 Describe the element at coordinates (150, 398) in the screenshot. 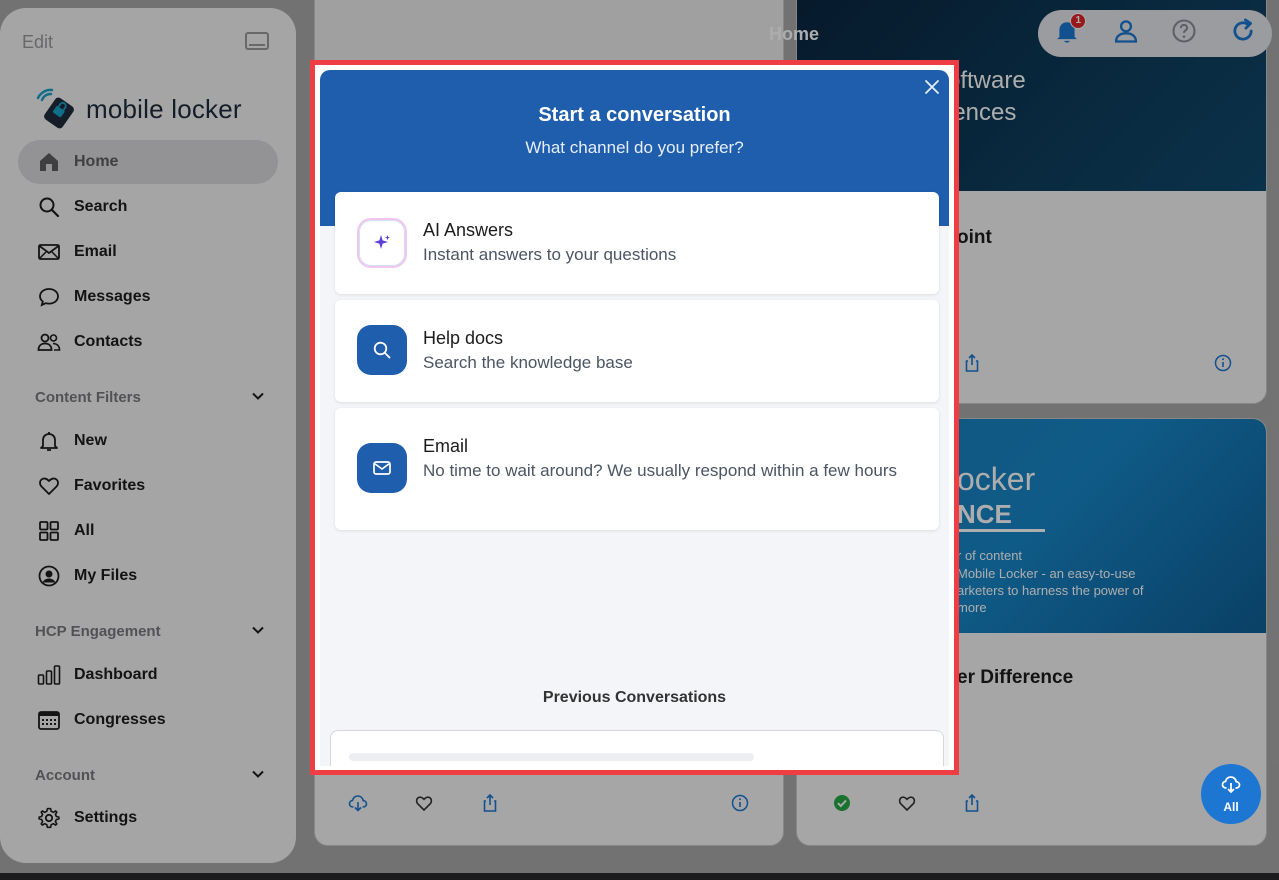

I see `section-content-filters: Content Filters` at that location.